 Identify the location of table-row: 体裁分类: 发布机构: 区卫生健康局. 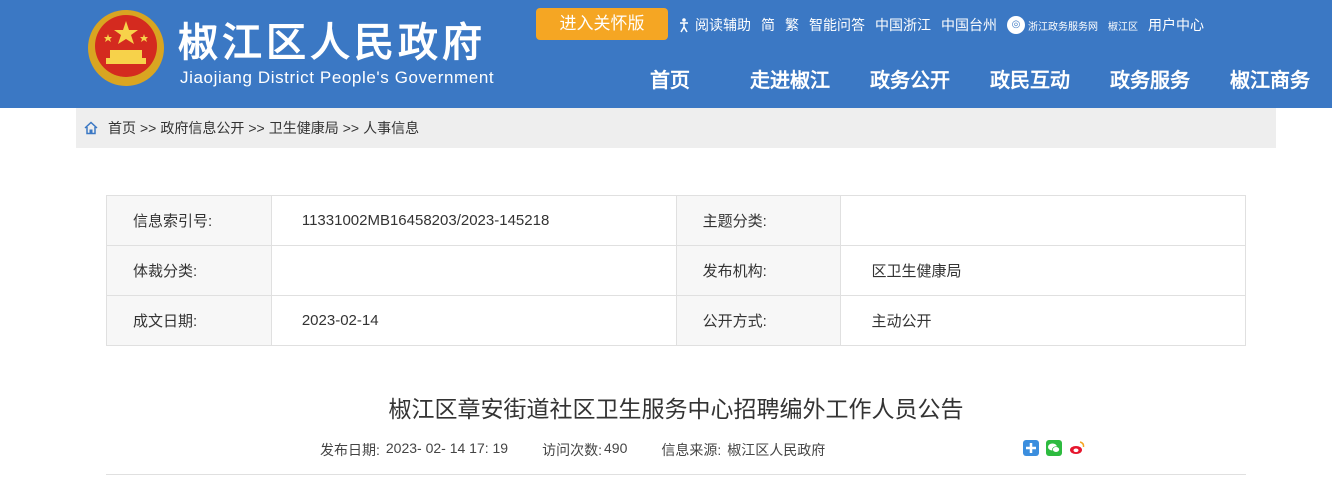
(676, 270).